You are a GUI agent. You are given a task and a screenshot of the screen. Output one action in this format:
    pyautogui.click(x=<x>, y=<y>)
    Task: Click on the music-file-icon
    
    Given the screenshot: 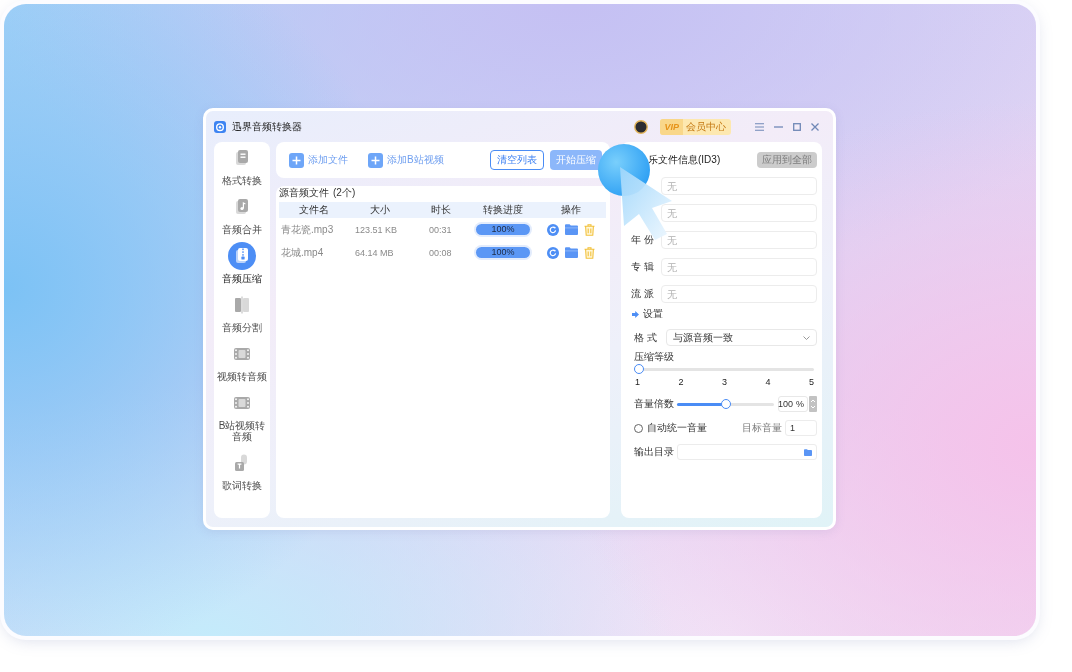 What is the action you would take?
    pyautogui.click(x=242, y=207)
    